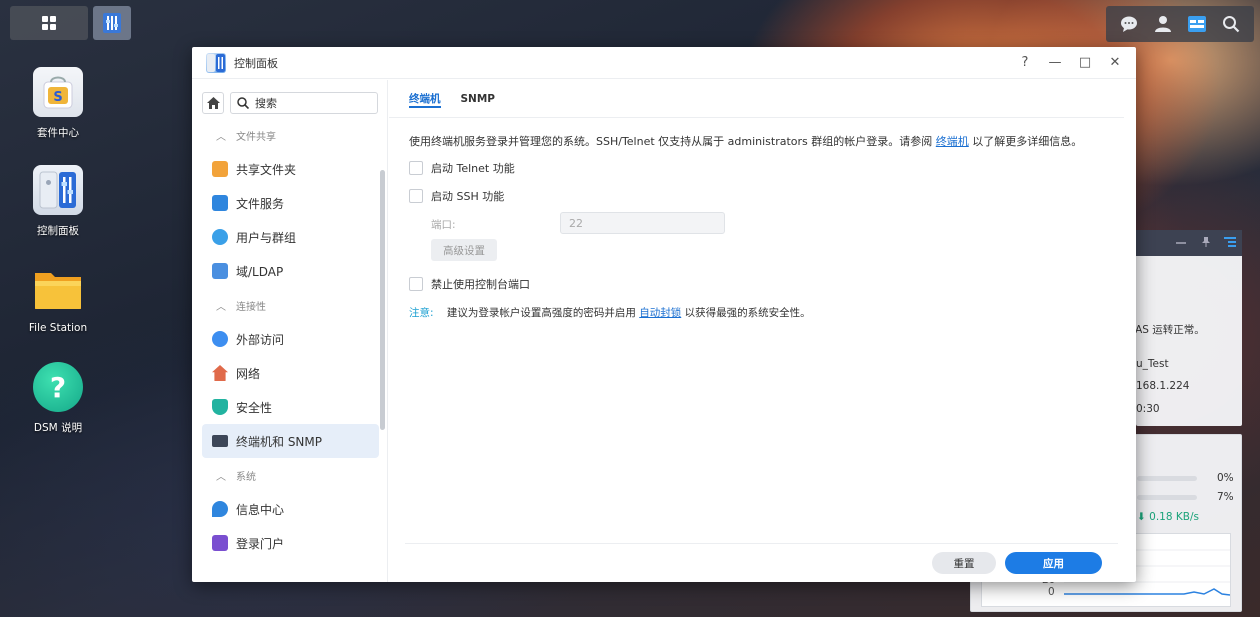 The height and width of the screenshot is (617, 1260). I want to click on sidebar-item-shared-folder: 共享文件夹, so click(290, 169).